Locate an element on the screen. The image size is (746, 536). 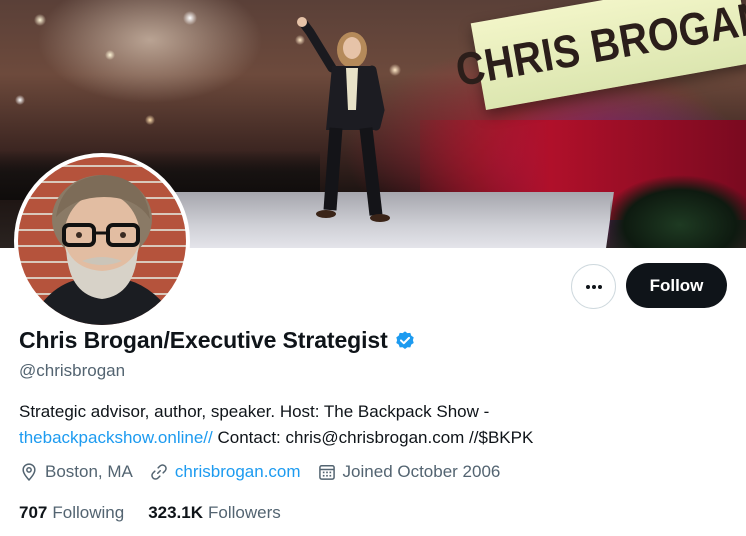
following-label: Following is located at coordinates (88, 512).